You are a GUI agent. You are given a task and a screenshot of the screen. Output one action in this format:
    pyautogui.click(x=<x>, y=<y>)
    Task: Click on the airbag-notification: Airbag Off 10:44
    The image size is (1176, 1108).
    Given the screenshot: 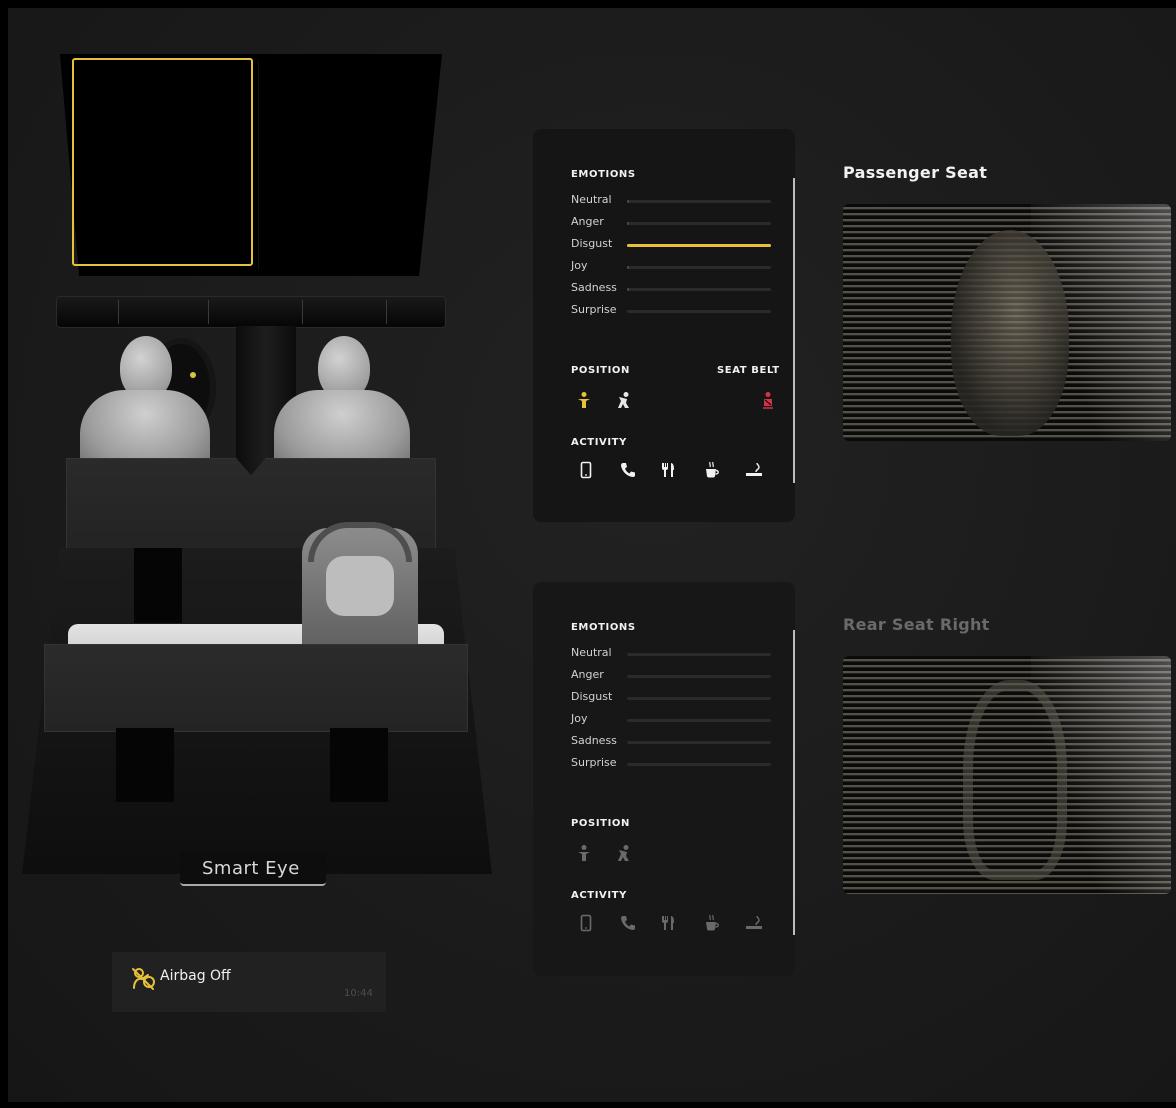 What is the action you would take?
    pyautogui.click(x=249, y=982)
    